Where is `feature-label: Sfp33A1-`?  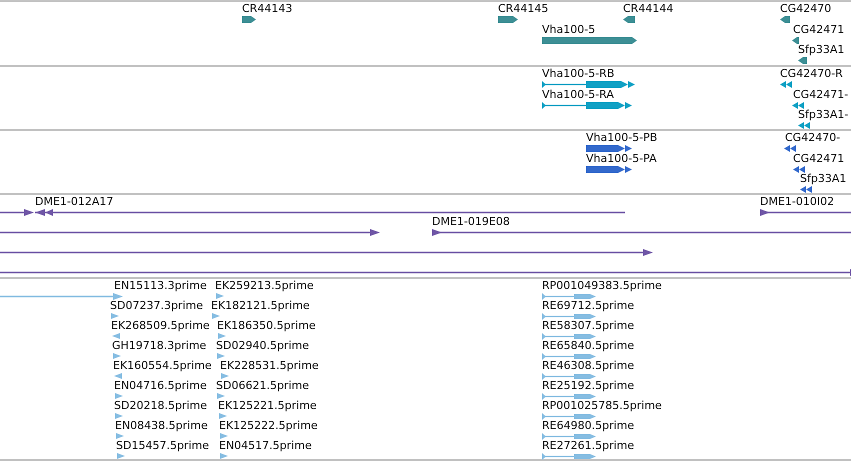 feature-label: Sfp33A1- is located at coordinates (823, 115).